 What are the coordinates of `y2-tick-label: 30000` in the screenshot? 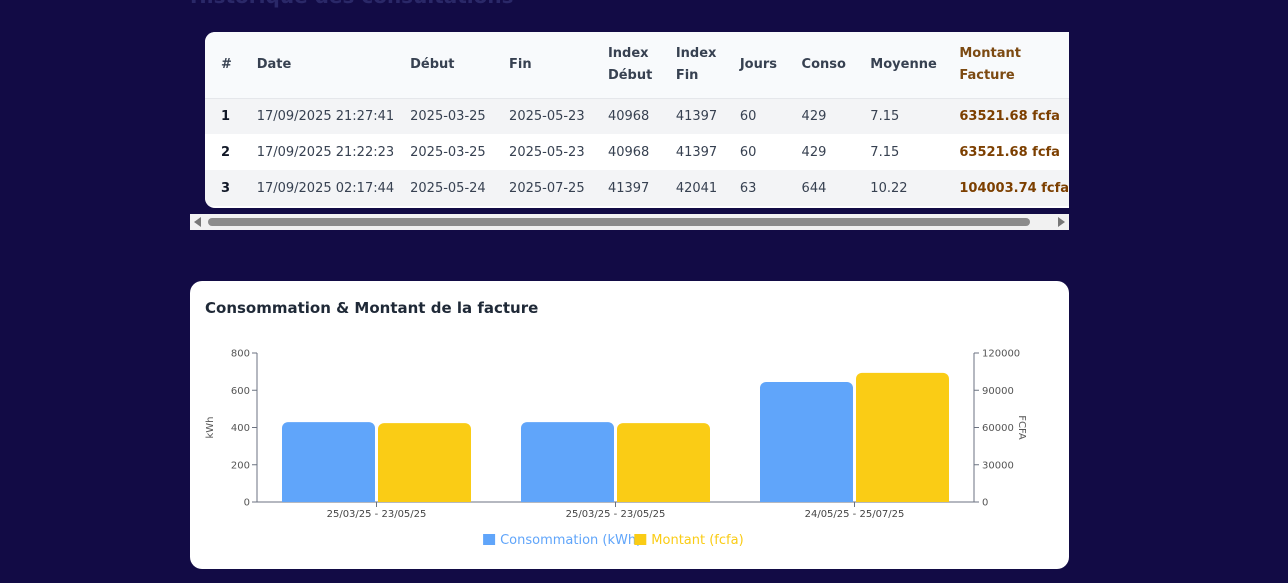 It's located at (998, 465).